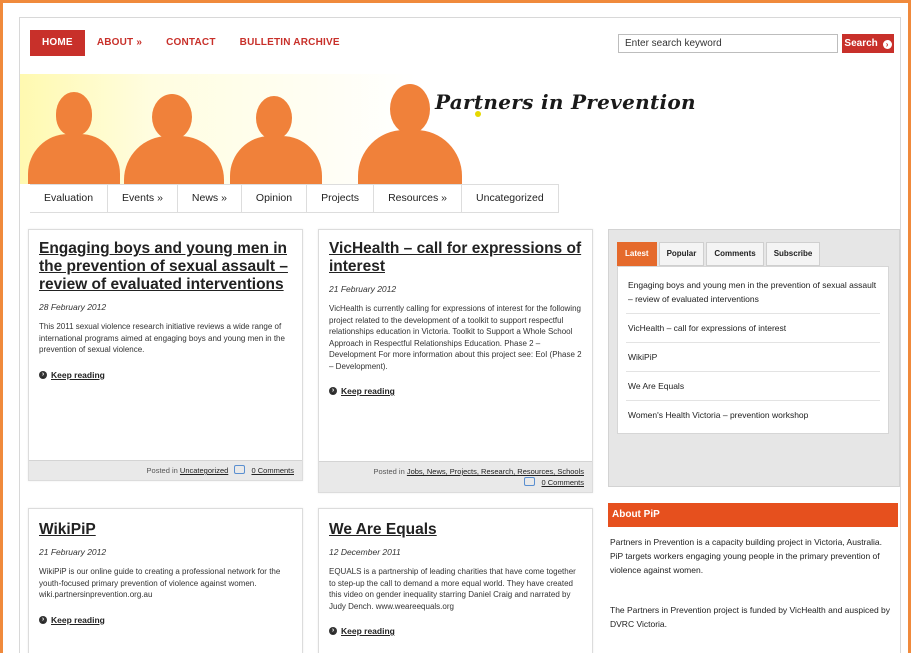 The height and width of the screenshot is (656, 911). I want to click on sidebar-tabs: Latest Popular Comments Subscribe, so click(719, 254).